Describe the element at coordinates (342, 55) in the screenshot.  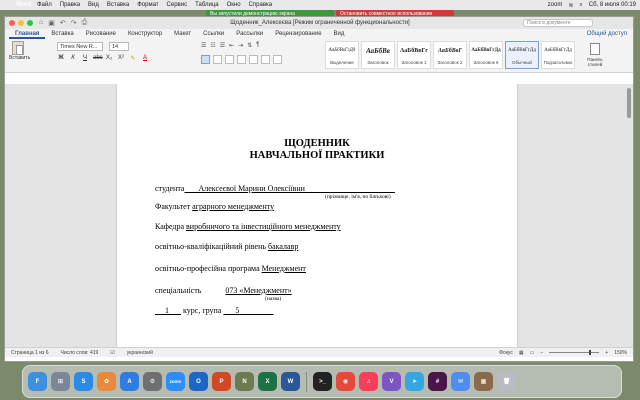
I see `style-emphasis: АаБбВвГгДд Выделение` at that location.